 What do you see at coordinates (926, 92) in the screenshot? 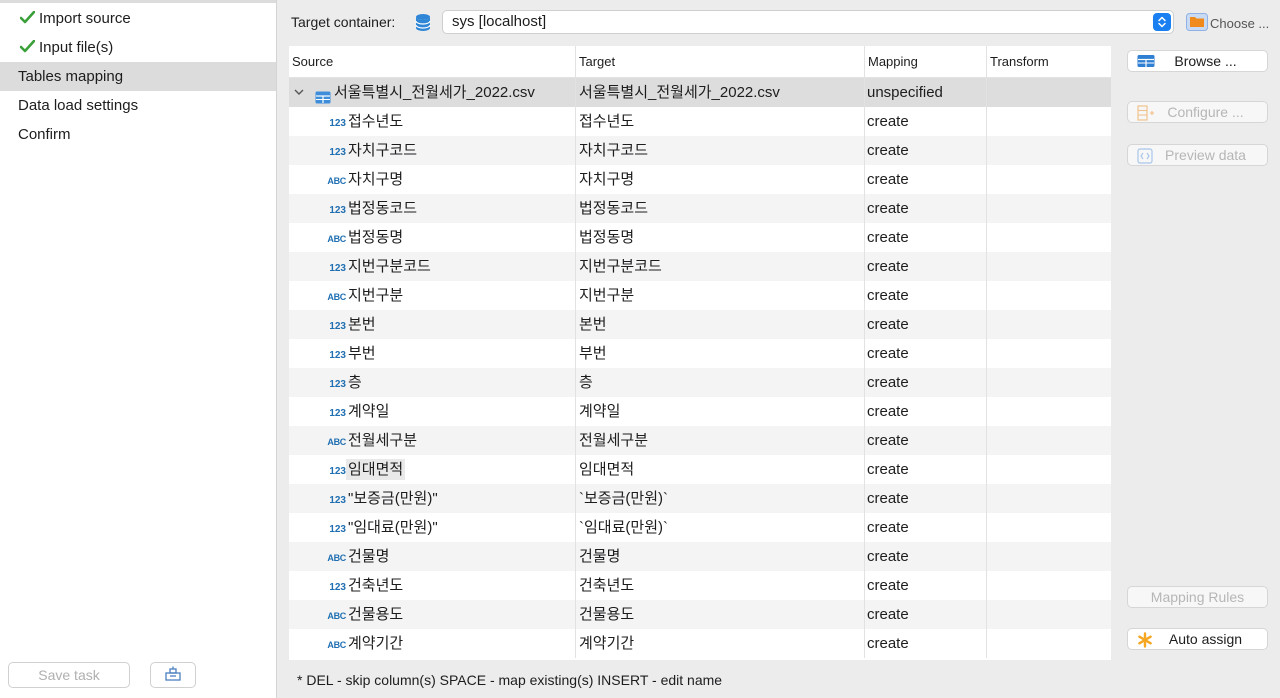
I see `mapping-cell: unspecified` at bounding box center [926, 92].